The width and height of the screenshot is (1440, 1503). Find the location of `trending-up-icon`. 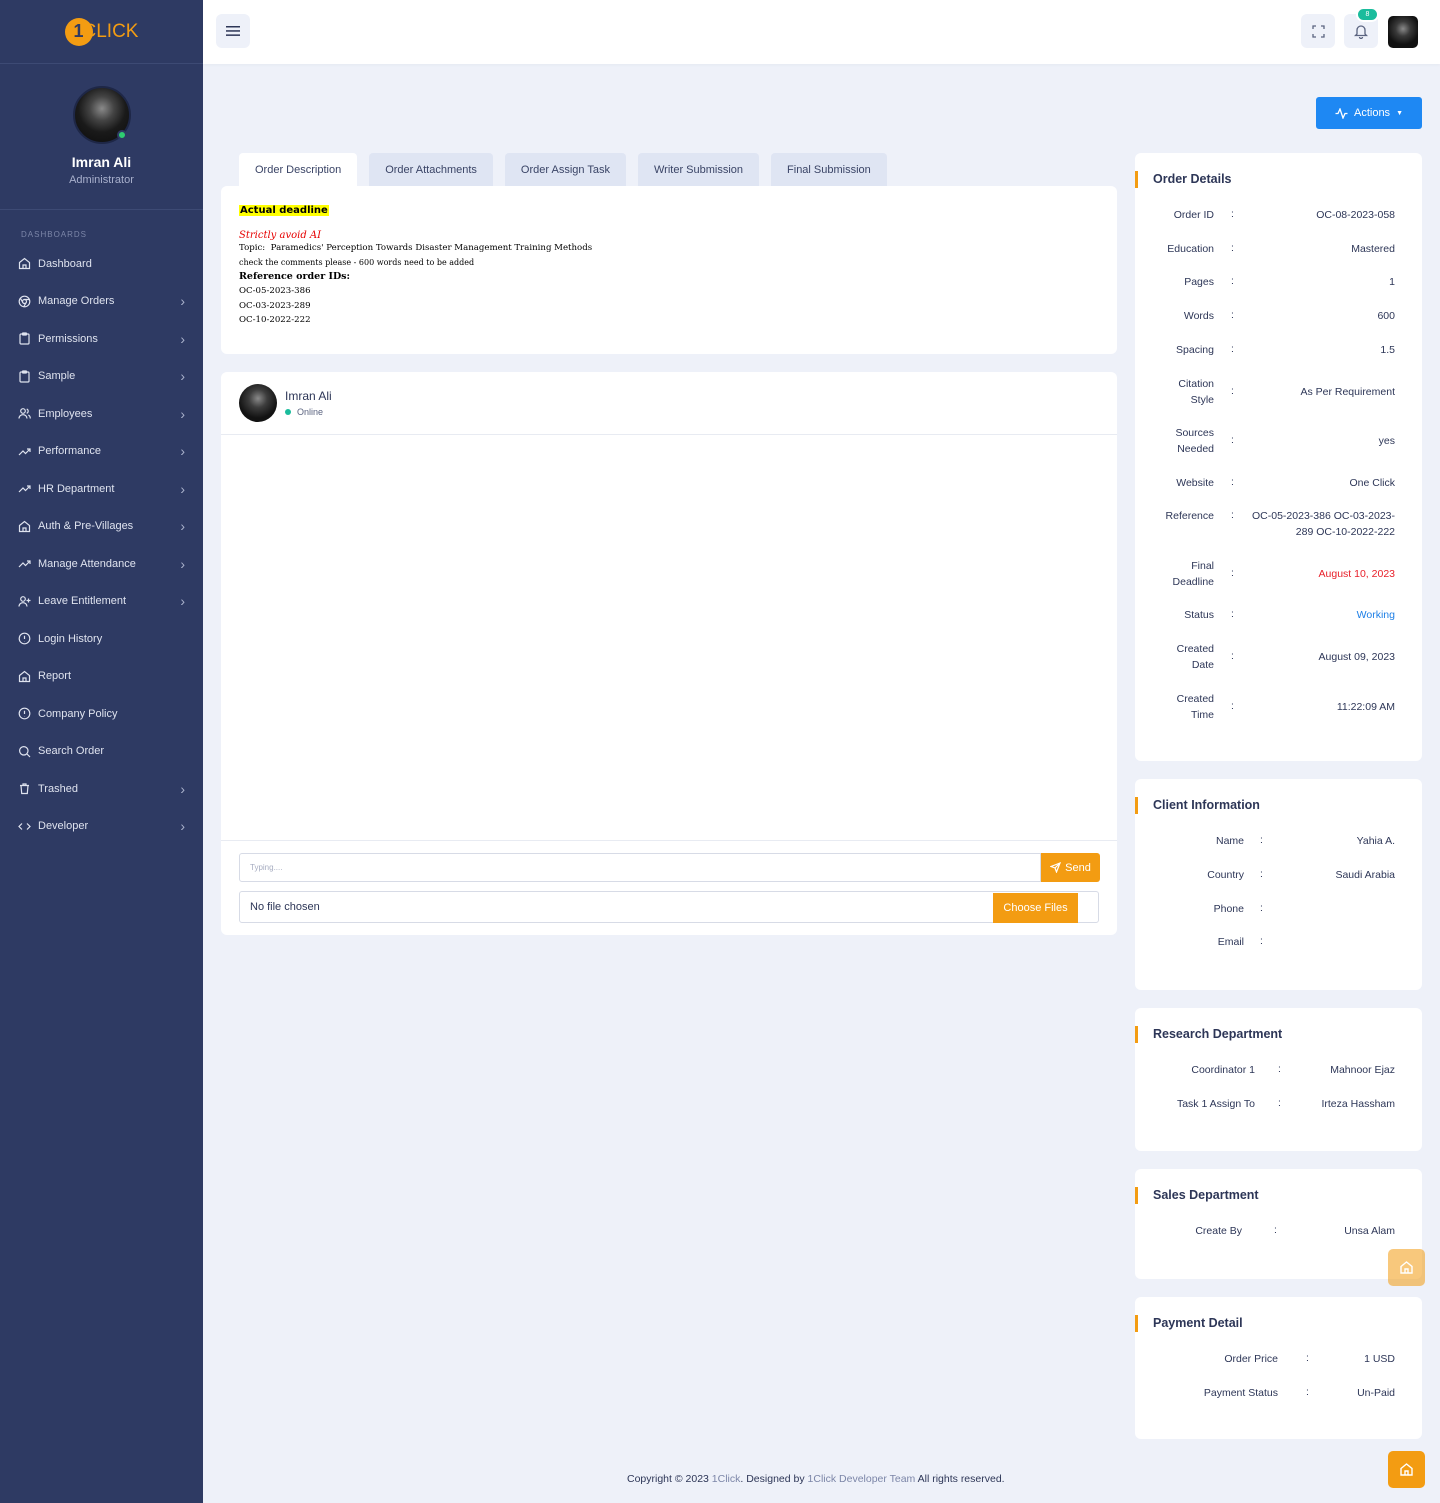

trending-up-icon is located at coordinates (24, 451).